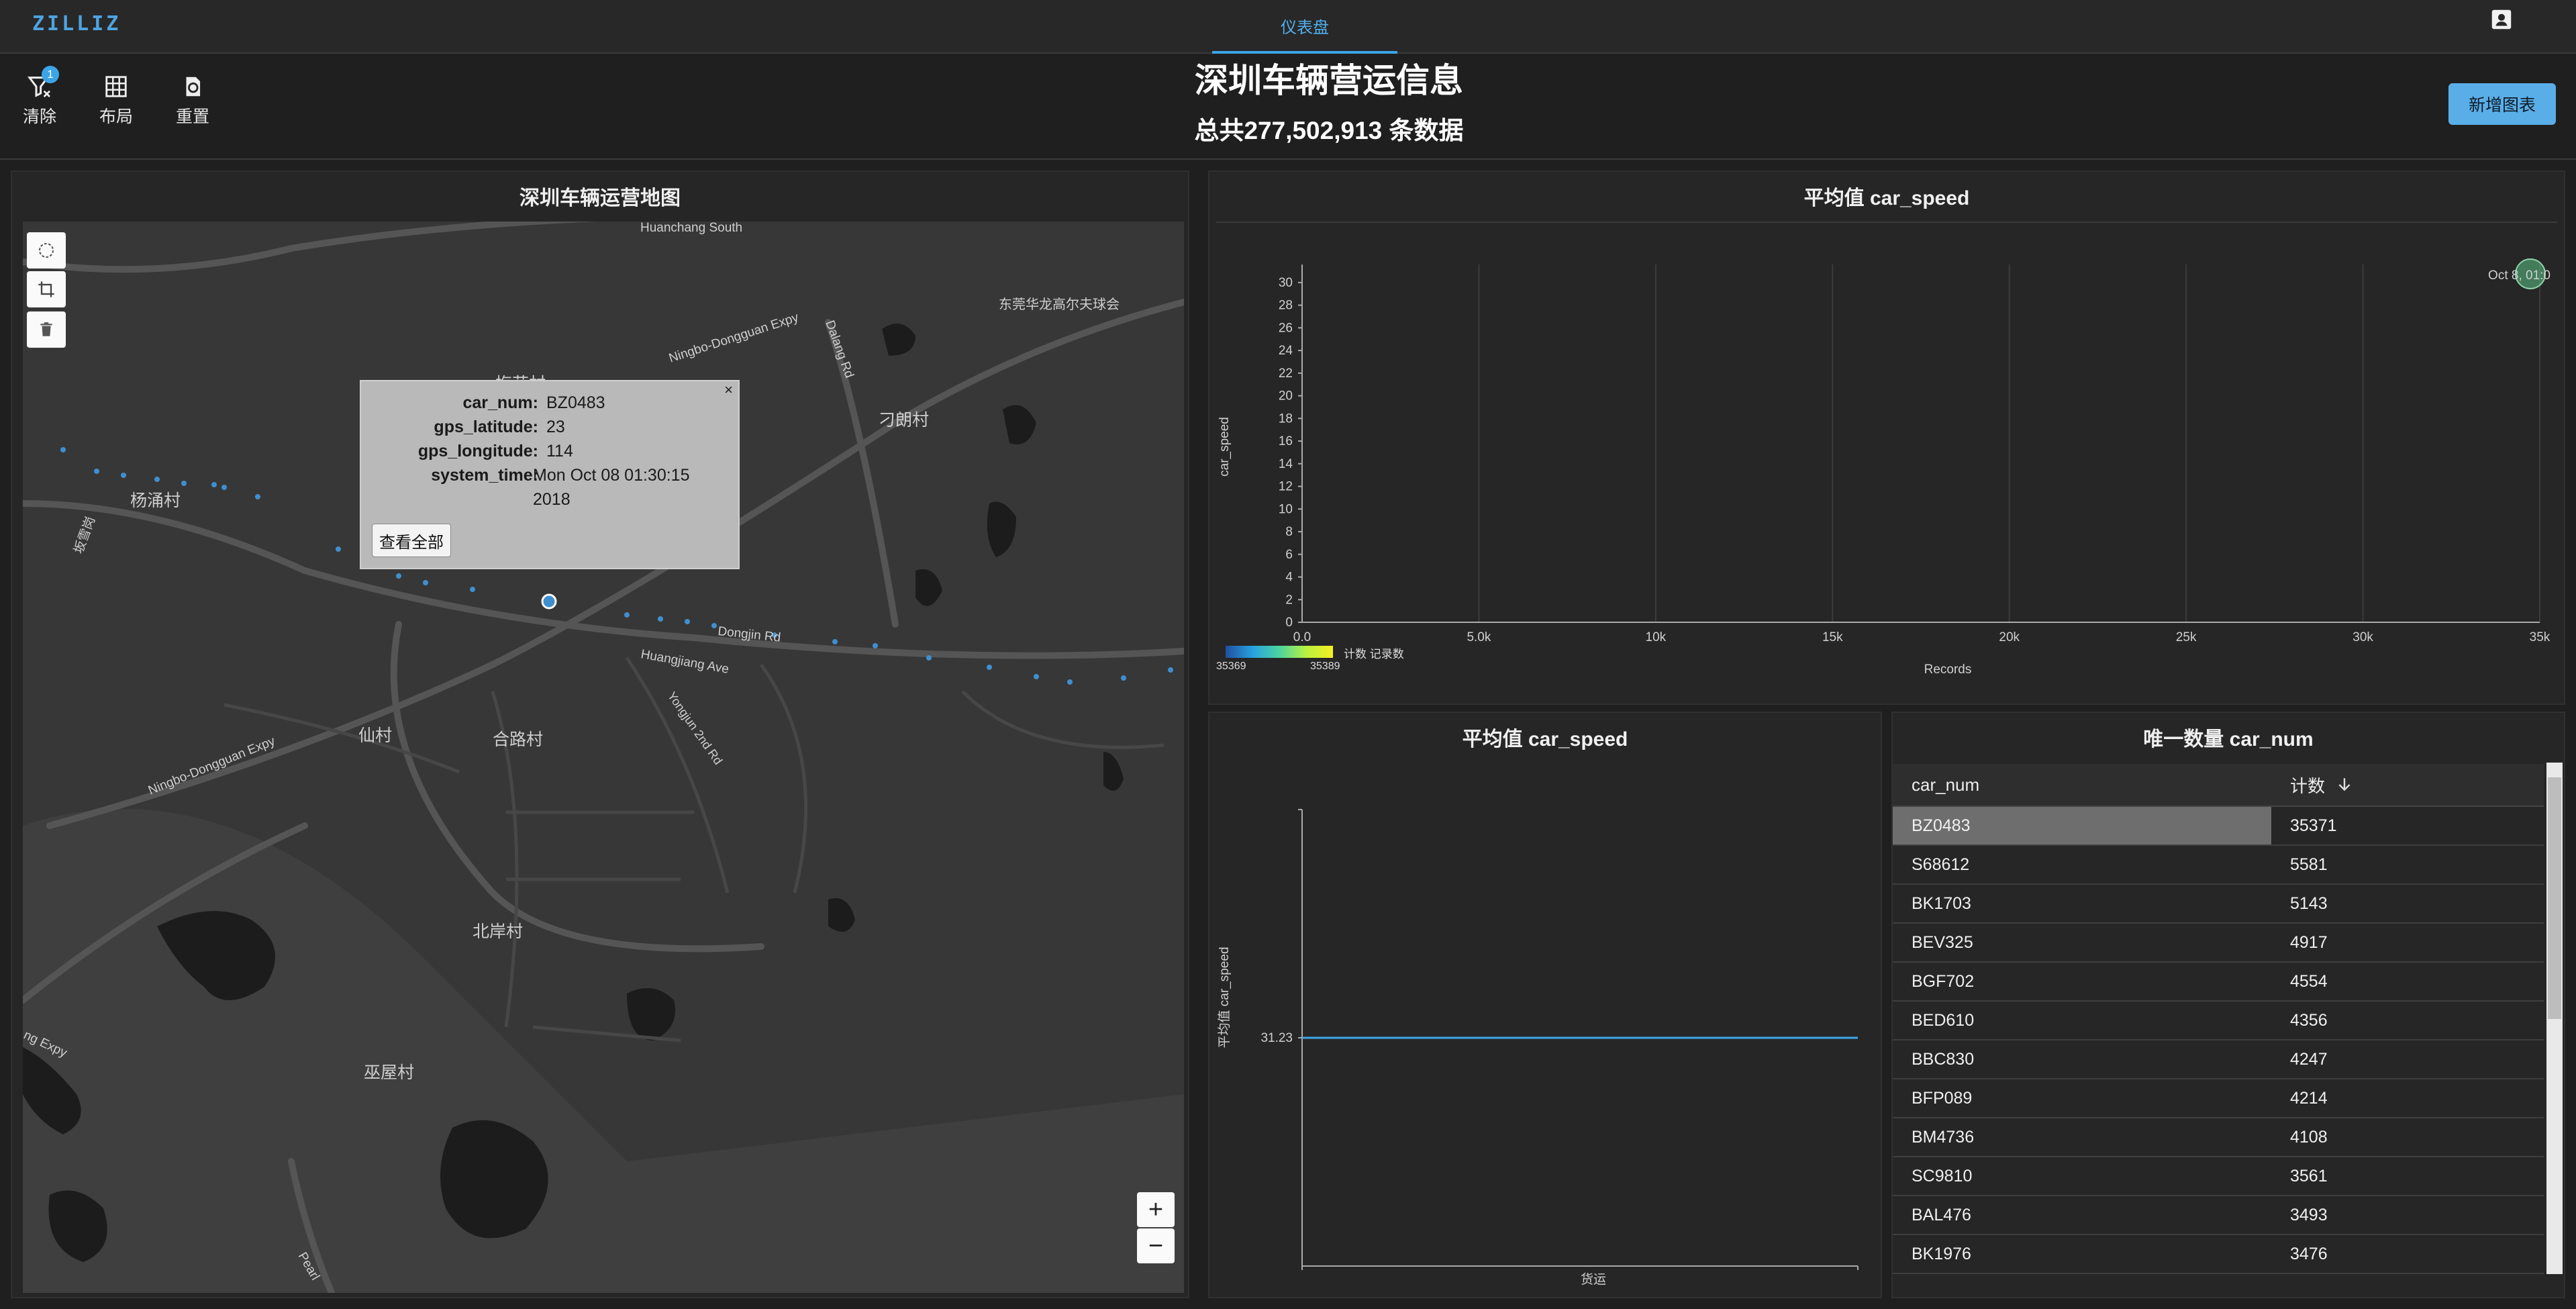  Describe the element at coordinates (1942, 1175) in the screenshot. I see `car-num-cell: SC9810` at that location.